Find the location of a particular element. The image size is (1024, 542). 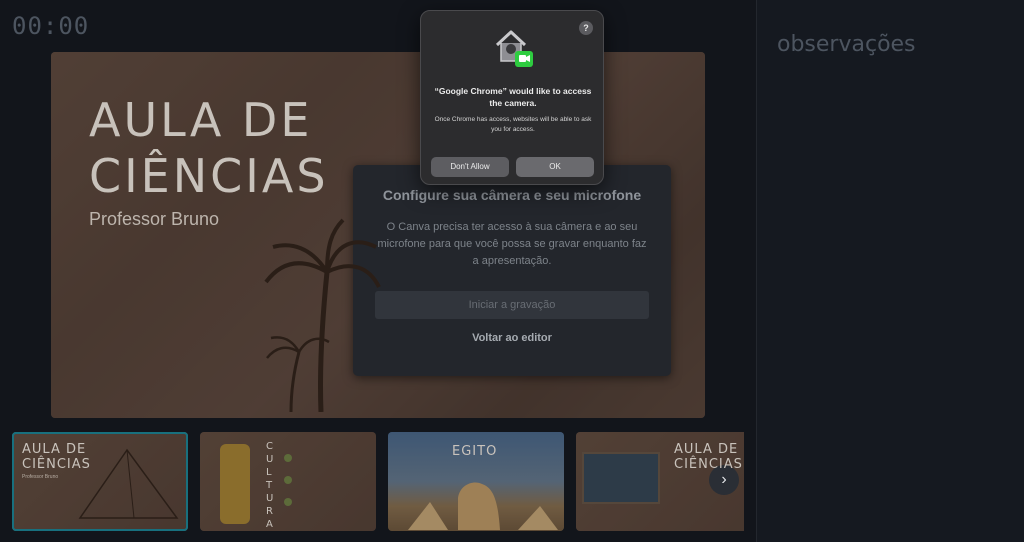

thumb-caption: Professor Bruno is located at coordinates (40, 477).